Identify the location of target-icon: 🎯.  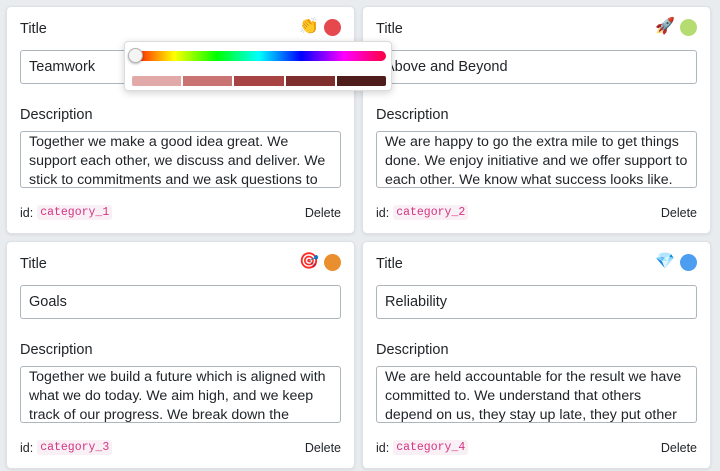
(309, 262).